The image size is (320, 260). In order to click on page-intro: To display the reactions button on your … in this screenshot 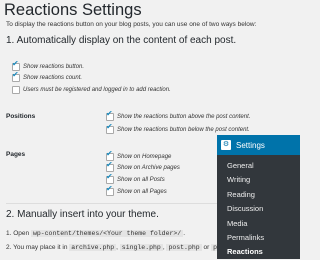, I will do `click(131, 24)`.